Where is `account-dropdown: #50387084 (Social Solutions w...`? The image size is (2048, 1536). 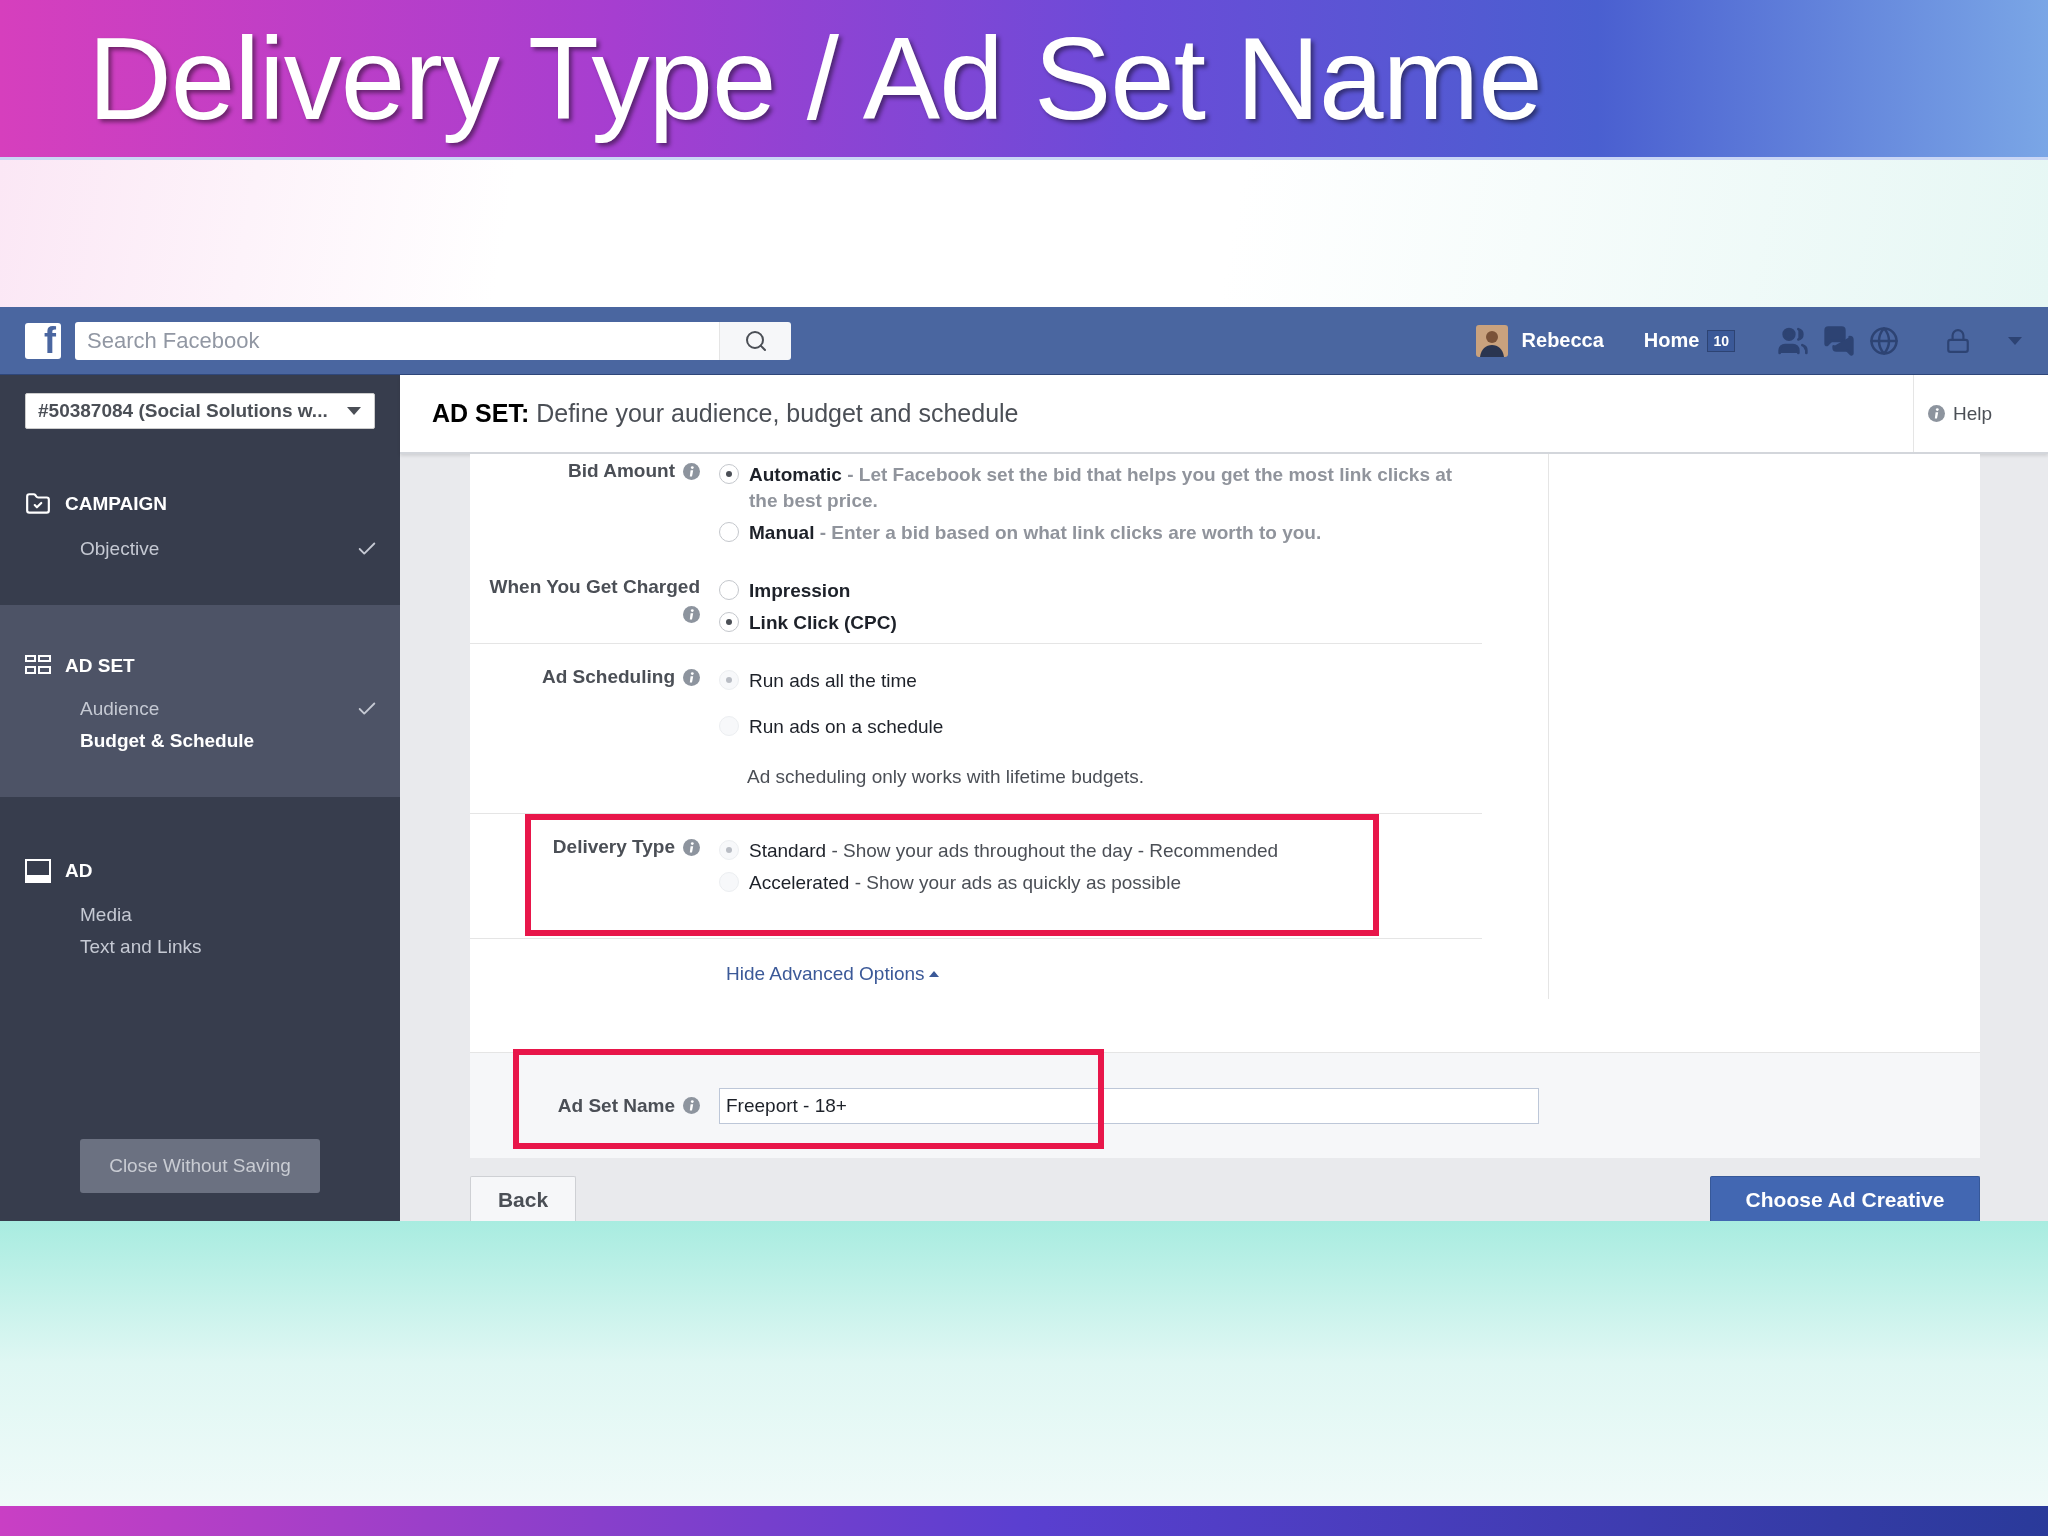
account-dropdown: #50387084 (Social Solutions w... is located at coordinates (200, 411).